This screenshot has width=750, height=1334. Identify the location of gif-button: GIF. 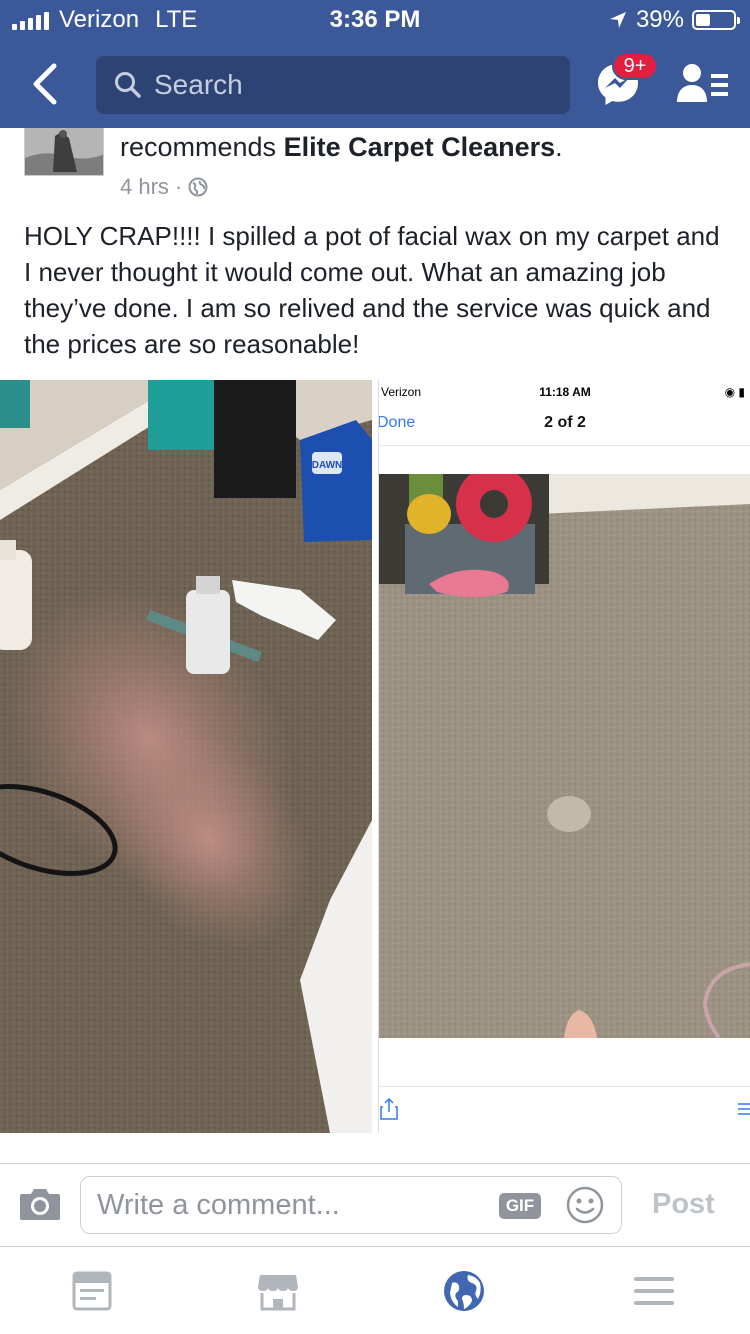
(520, 1206).